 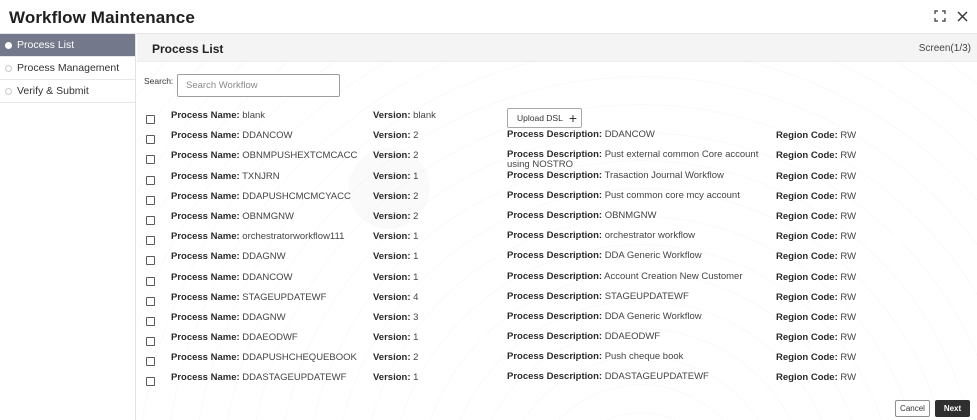 What do you see at coordinates (392, 257) in the screenshot?
I see `version-label: Version:` at bounding box center [392, 257].